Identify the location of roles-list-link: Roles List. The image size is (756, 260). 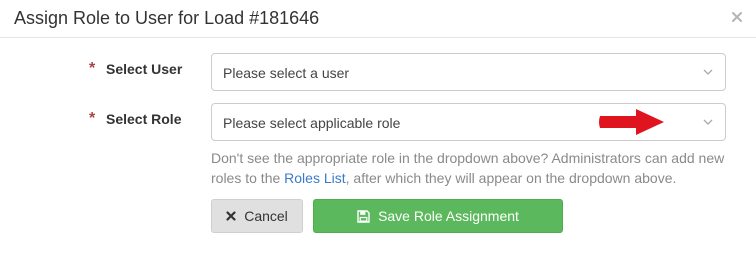
(314, 178).